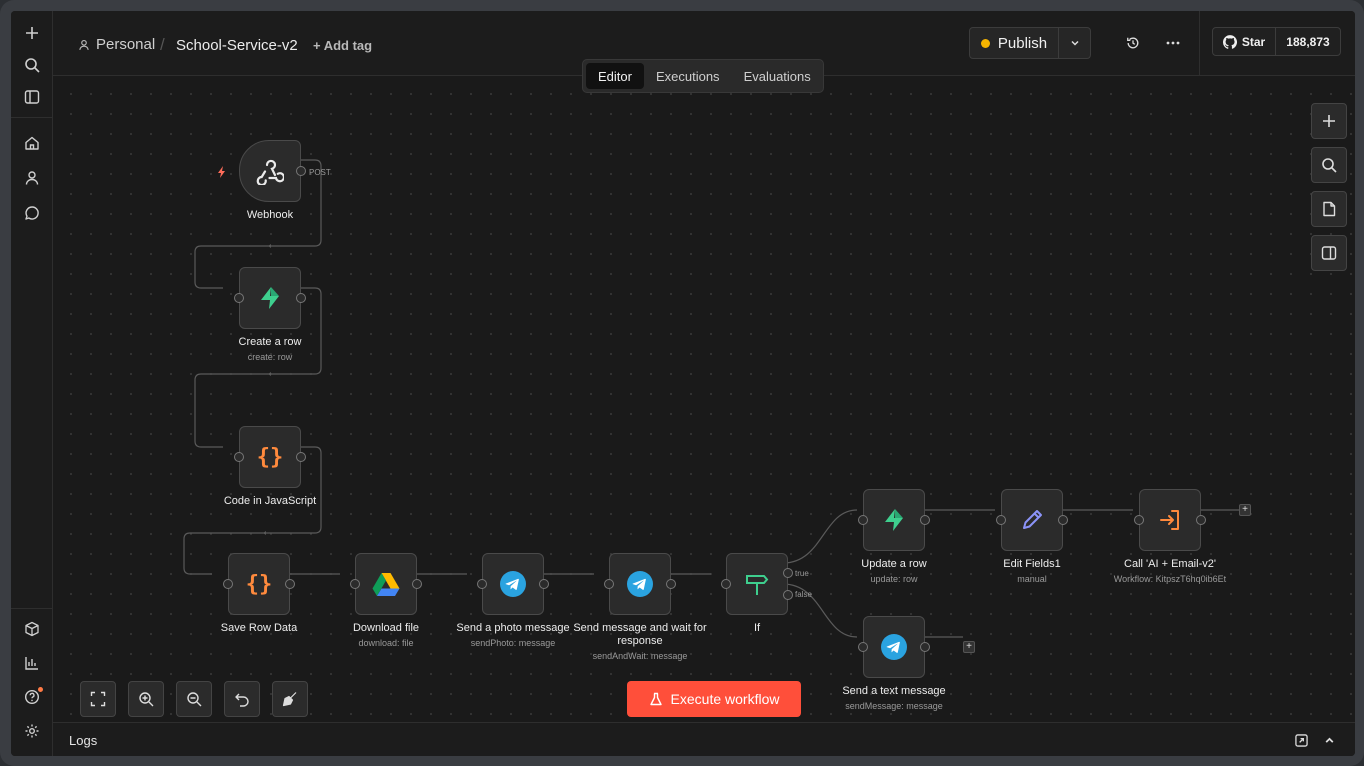 The image size is (1364, 766). Describe the element at coordinates (264, 533) in the screenshot. I see `edge-arrow` at that location.